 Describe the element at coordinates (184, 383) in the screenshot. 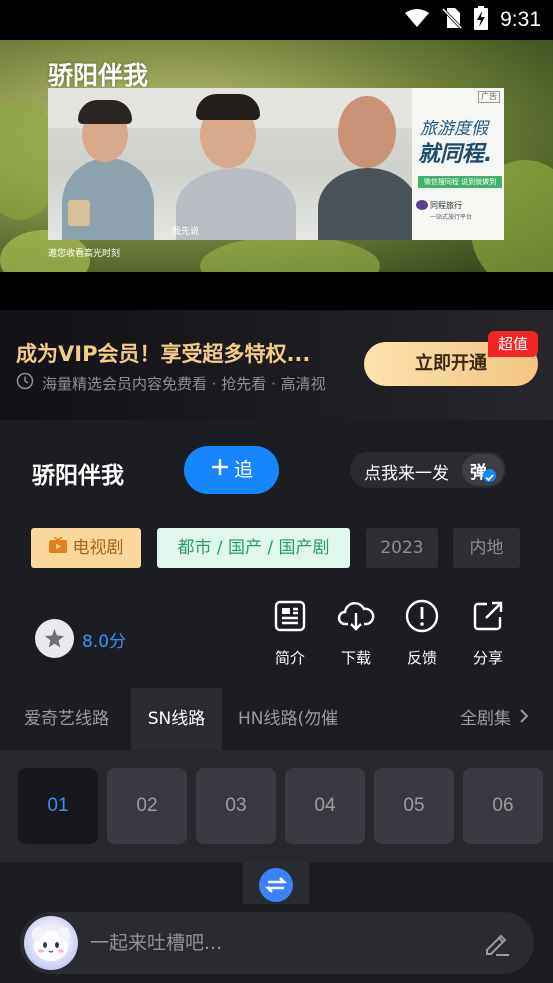

I see `vip-subtitle: 海量精选会员内容免费看 · 抢先看 · 高清视` at that location.